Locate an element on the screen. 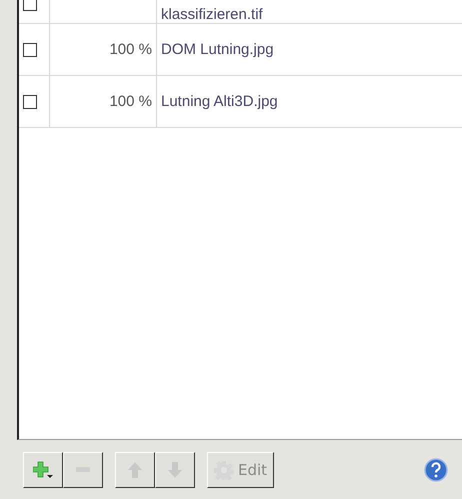  file-name: DOM Lutning.jpg is located at coordinates (217, 49).